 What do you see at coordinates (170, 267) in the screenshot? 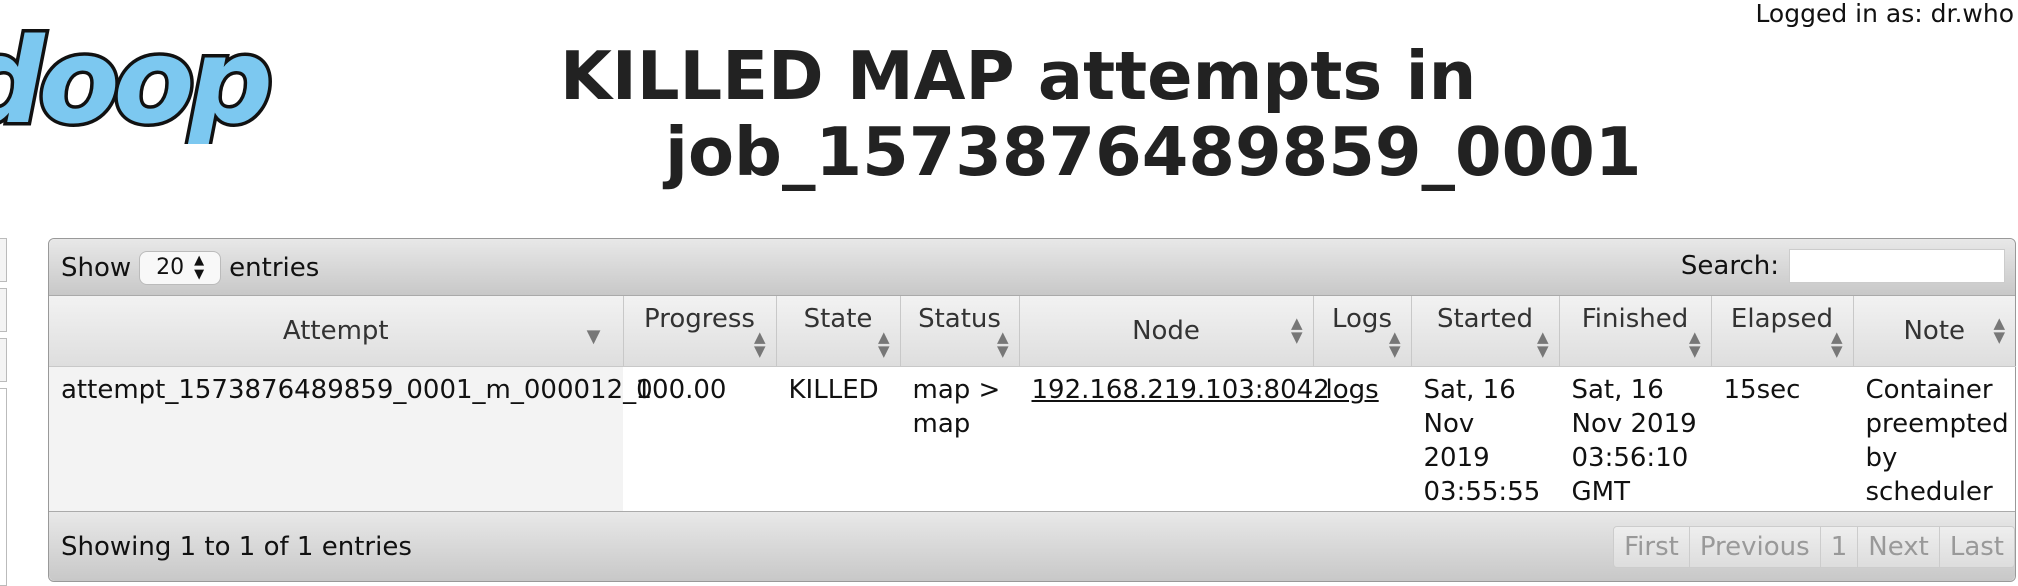
I see `entries-select-value: 20` at bounding box center [170, 267].